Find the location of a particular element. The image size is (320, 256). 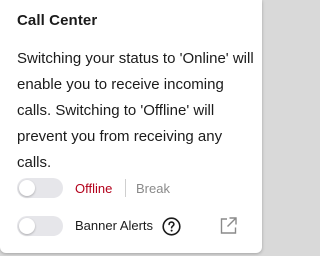

panel-title: Call Center is located at coordinates (57, 20).